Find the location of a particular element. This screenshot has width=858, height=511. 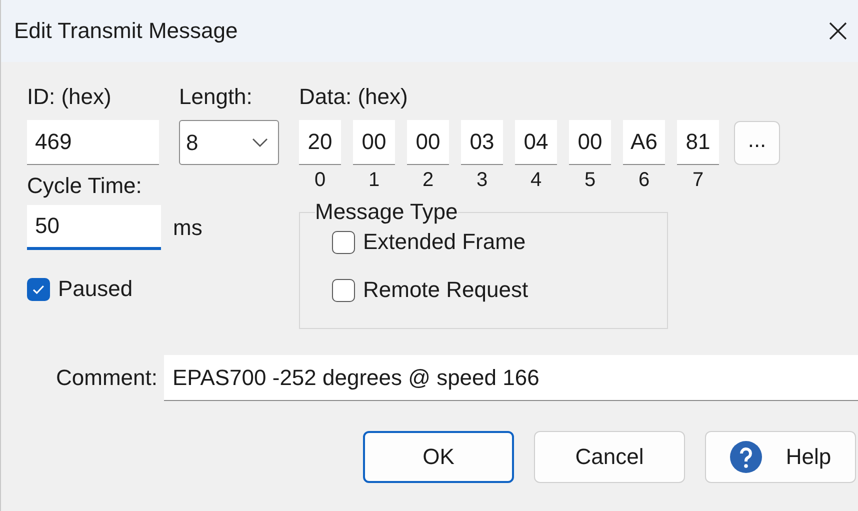

byte-index: 6 is located at coordinates (644, 181).